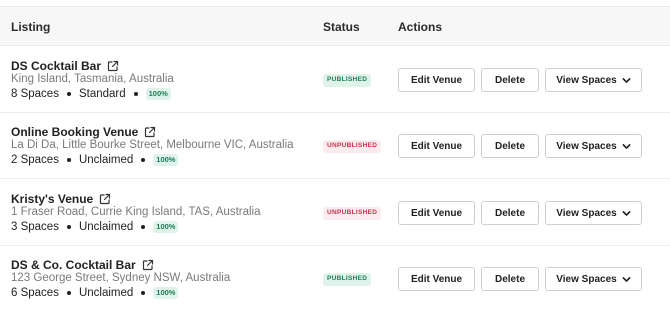 The image size is (670, 311). What do you see at coordinates (35, 227) in the screenshot?
I see `space-count: 3 Spaces` at bounding box center [35, 227].